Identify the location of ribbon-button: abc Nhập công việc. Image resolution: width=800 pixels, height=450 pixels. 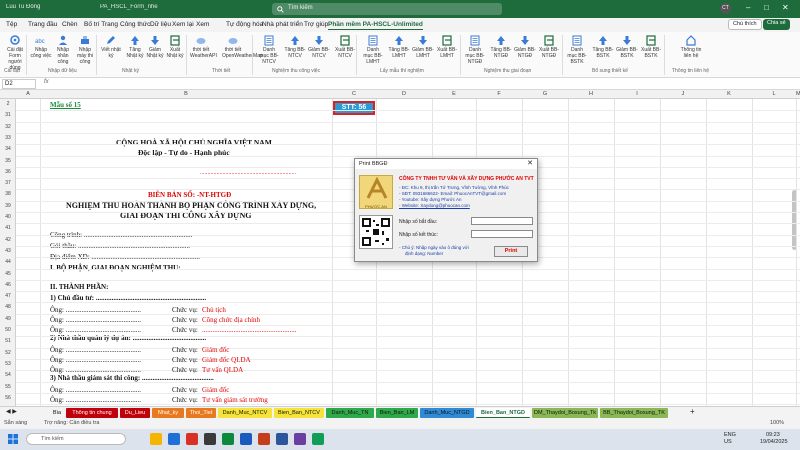
(41, 46).